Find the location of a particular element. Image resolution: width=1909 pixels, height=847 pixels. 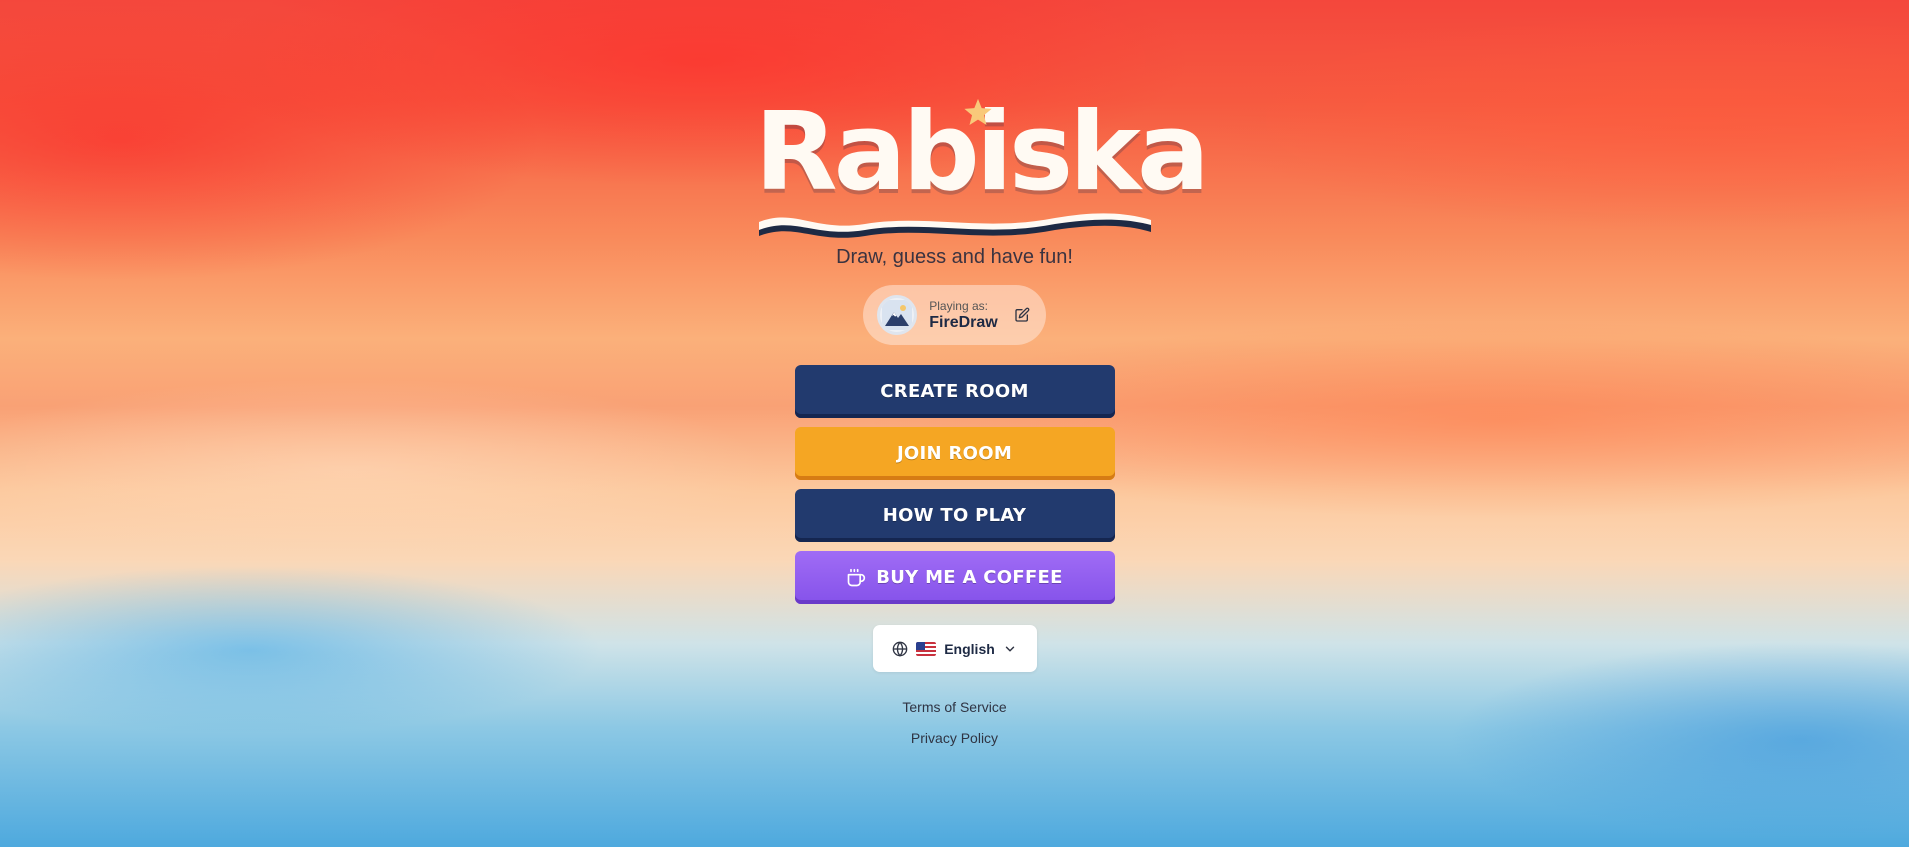

logo-text: Rabiska is located at coordinates (982, 152).